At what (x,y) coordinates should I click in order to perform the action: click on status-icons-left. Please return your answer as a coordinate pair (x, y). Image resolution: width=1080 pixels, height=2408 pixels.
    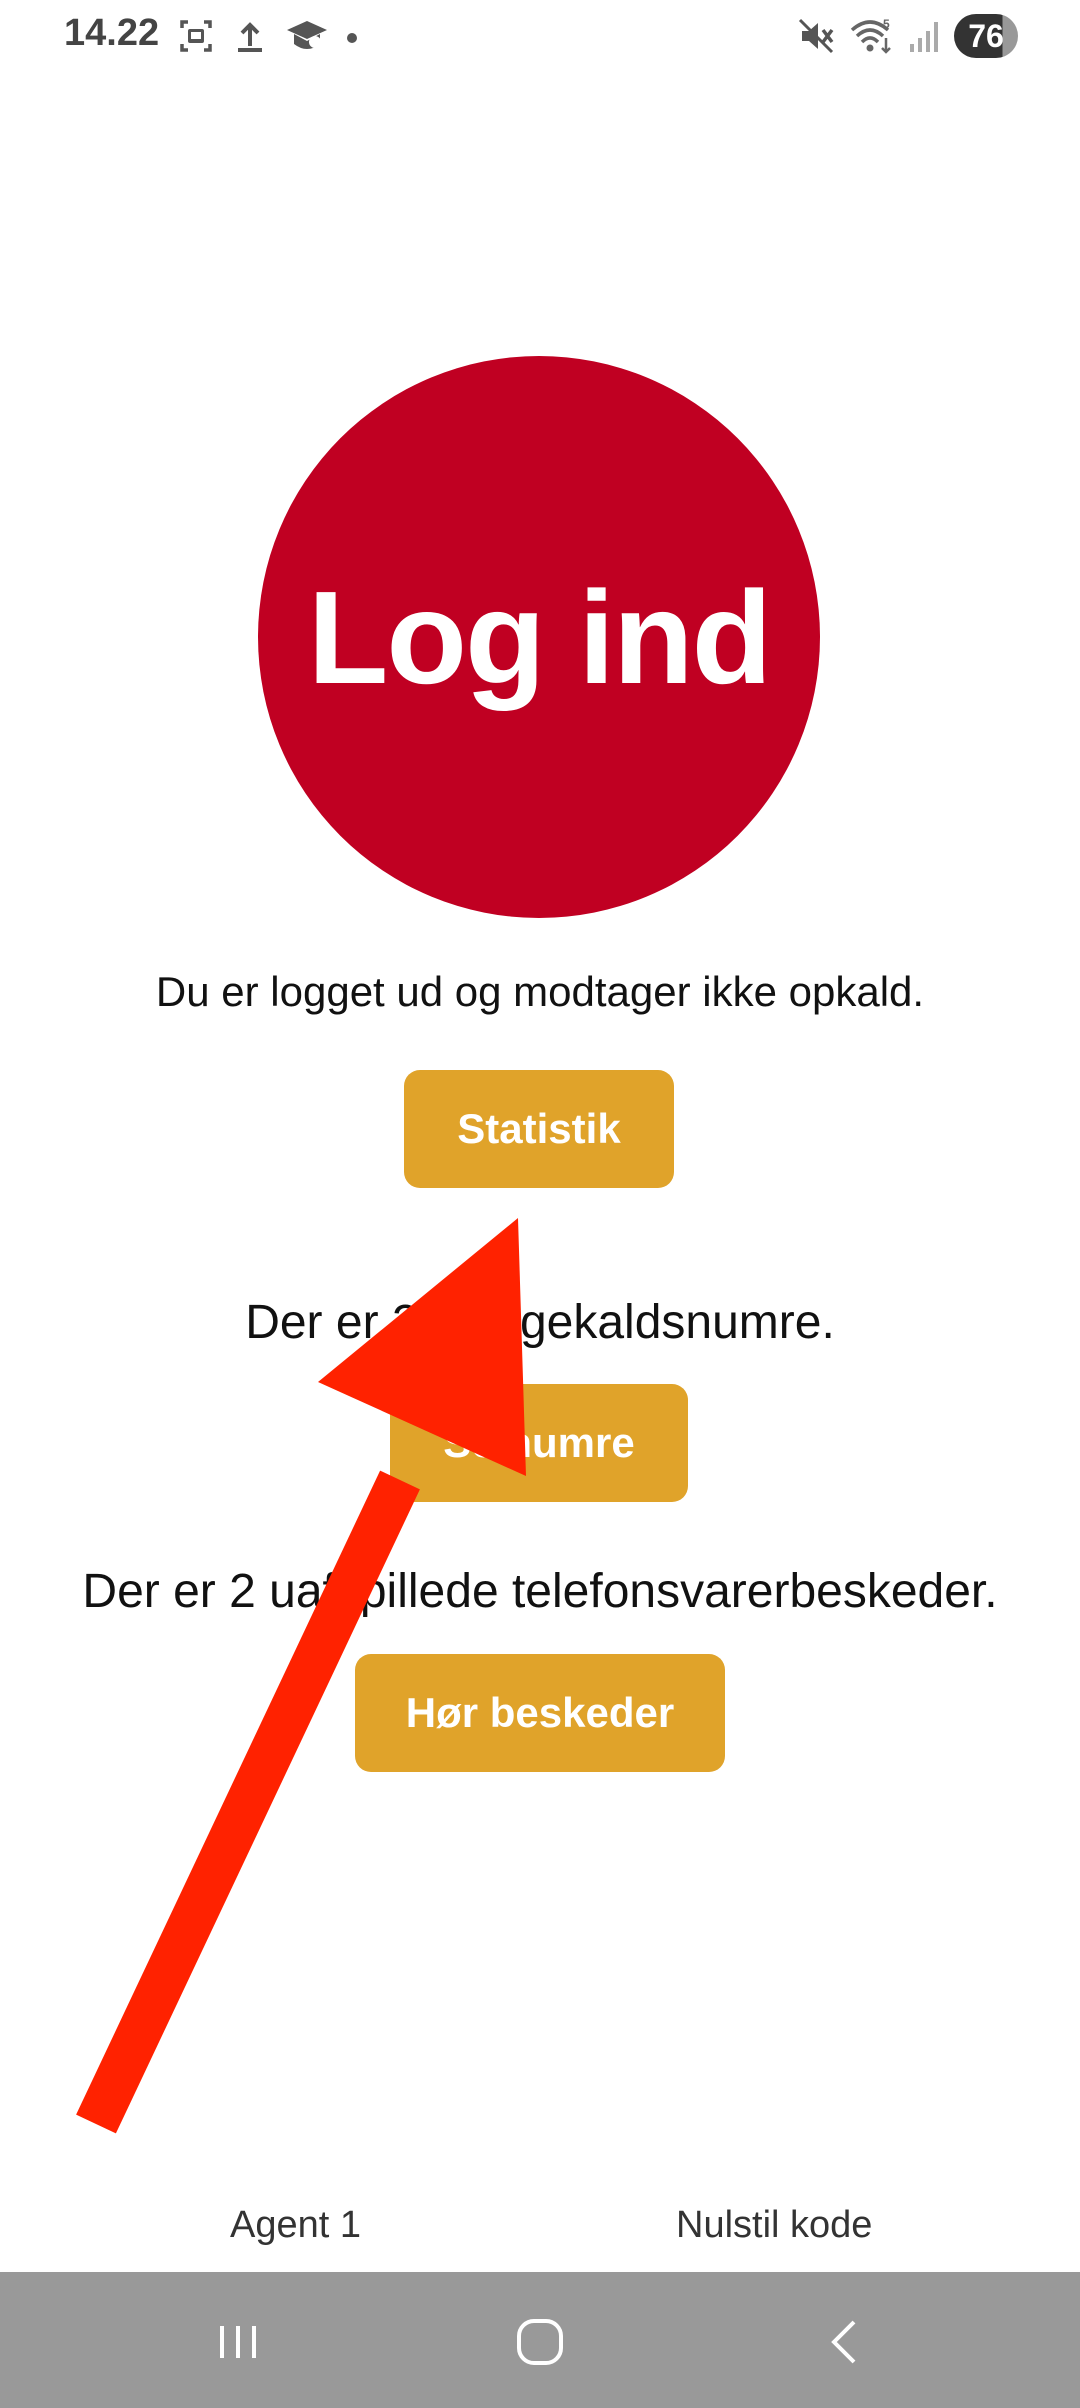
    Looking at the image, I should click on (268, 36).